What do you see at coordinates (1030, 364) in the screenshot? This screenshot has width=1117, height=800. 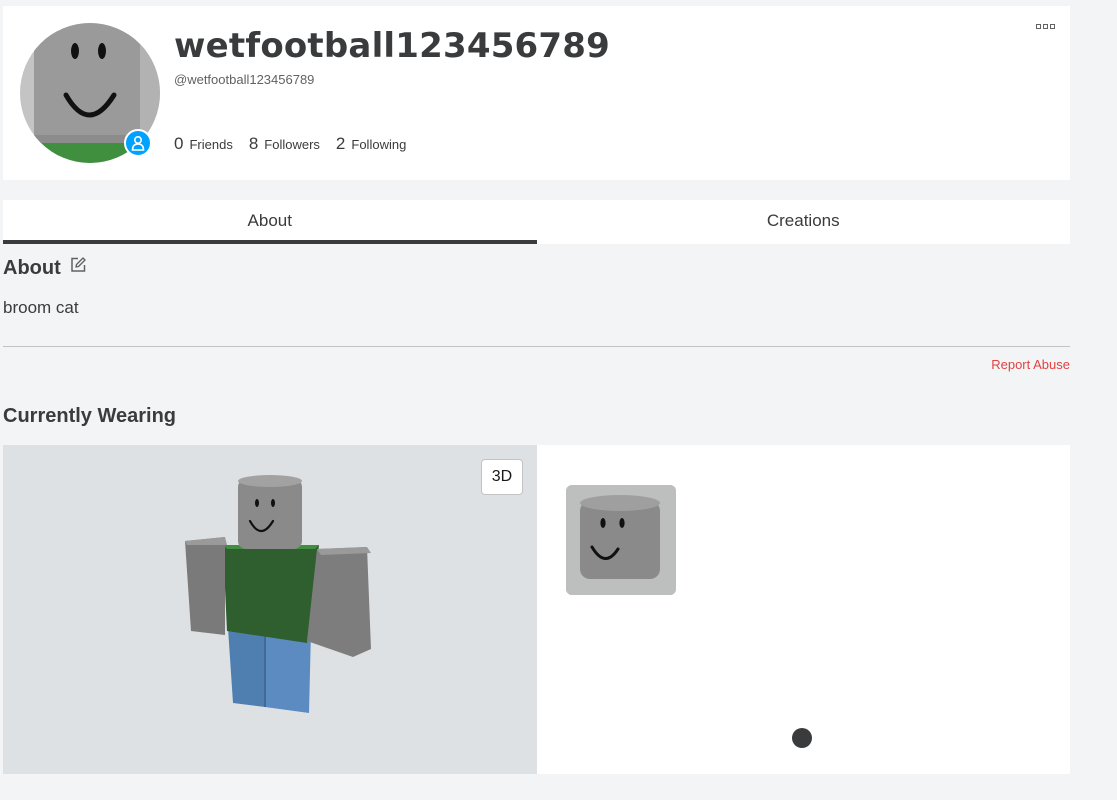 I see `report-abuse-link: Report Abuse` at bounding box center [1030, 364].